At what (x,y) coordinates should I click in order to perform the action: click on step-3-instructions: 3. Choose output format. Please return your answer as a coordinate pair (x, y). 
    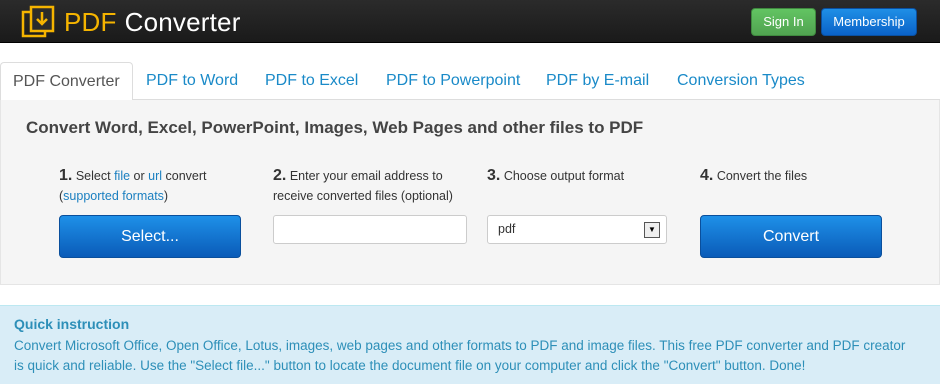
    Looking at the image, I should click on (555, 176).